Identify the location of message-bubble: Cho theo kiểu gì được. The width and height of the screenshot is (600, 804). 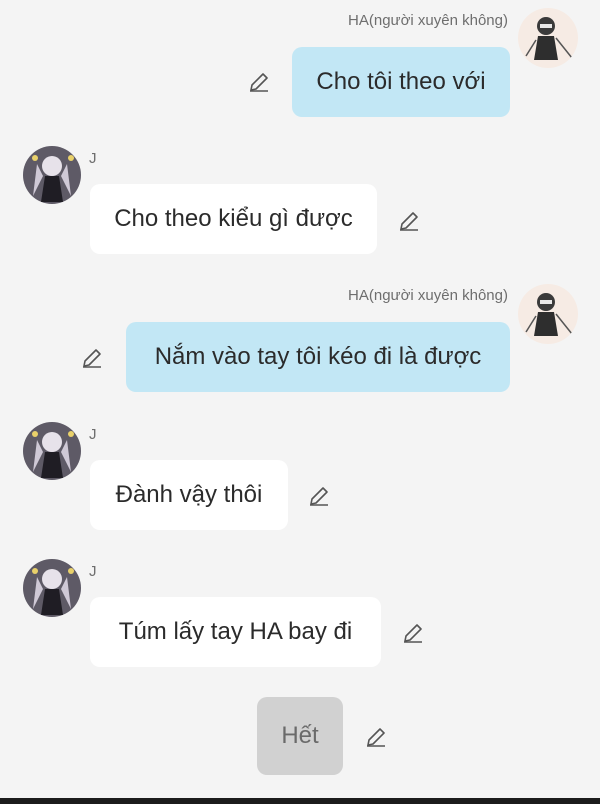
(233, 219).